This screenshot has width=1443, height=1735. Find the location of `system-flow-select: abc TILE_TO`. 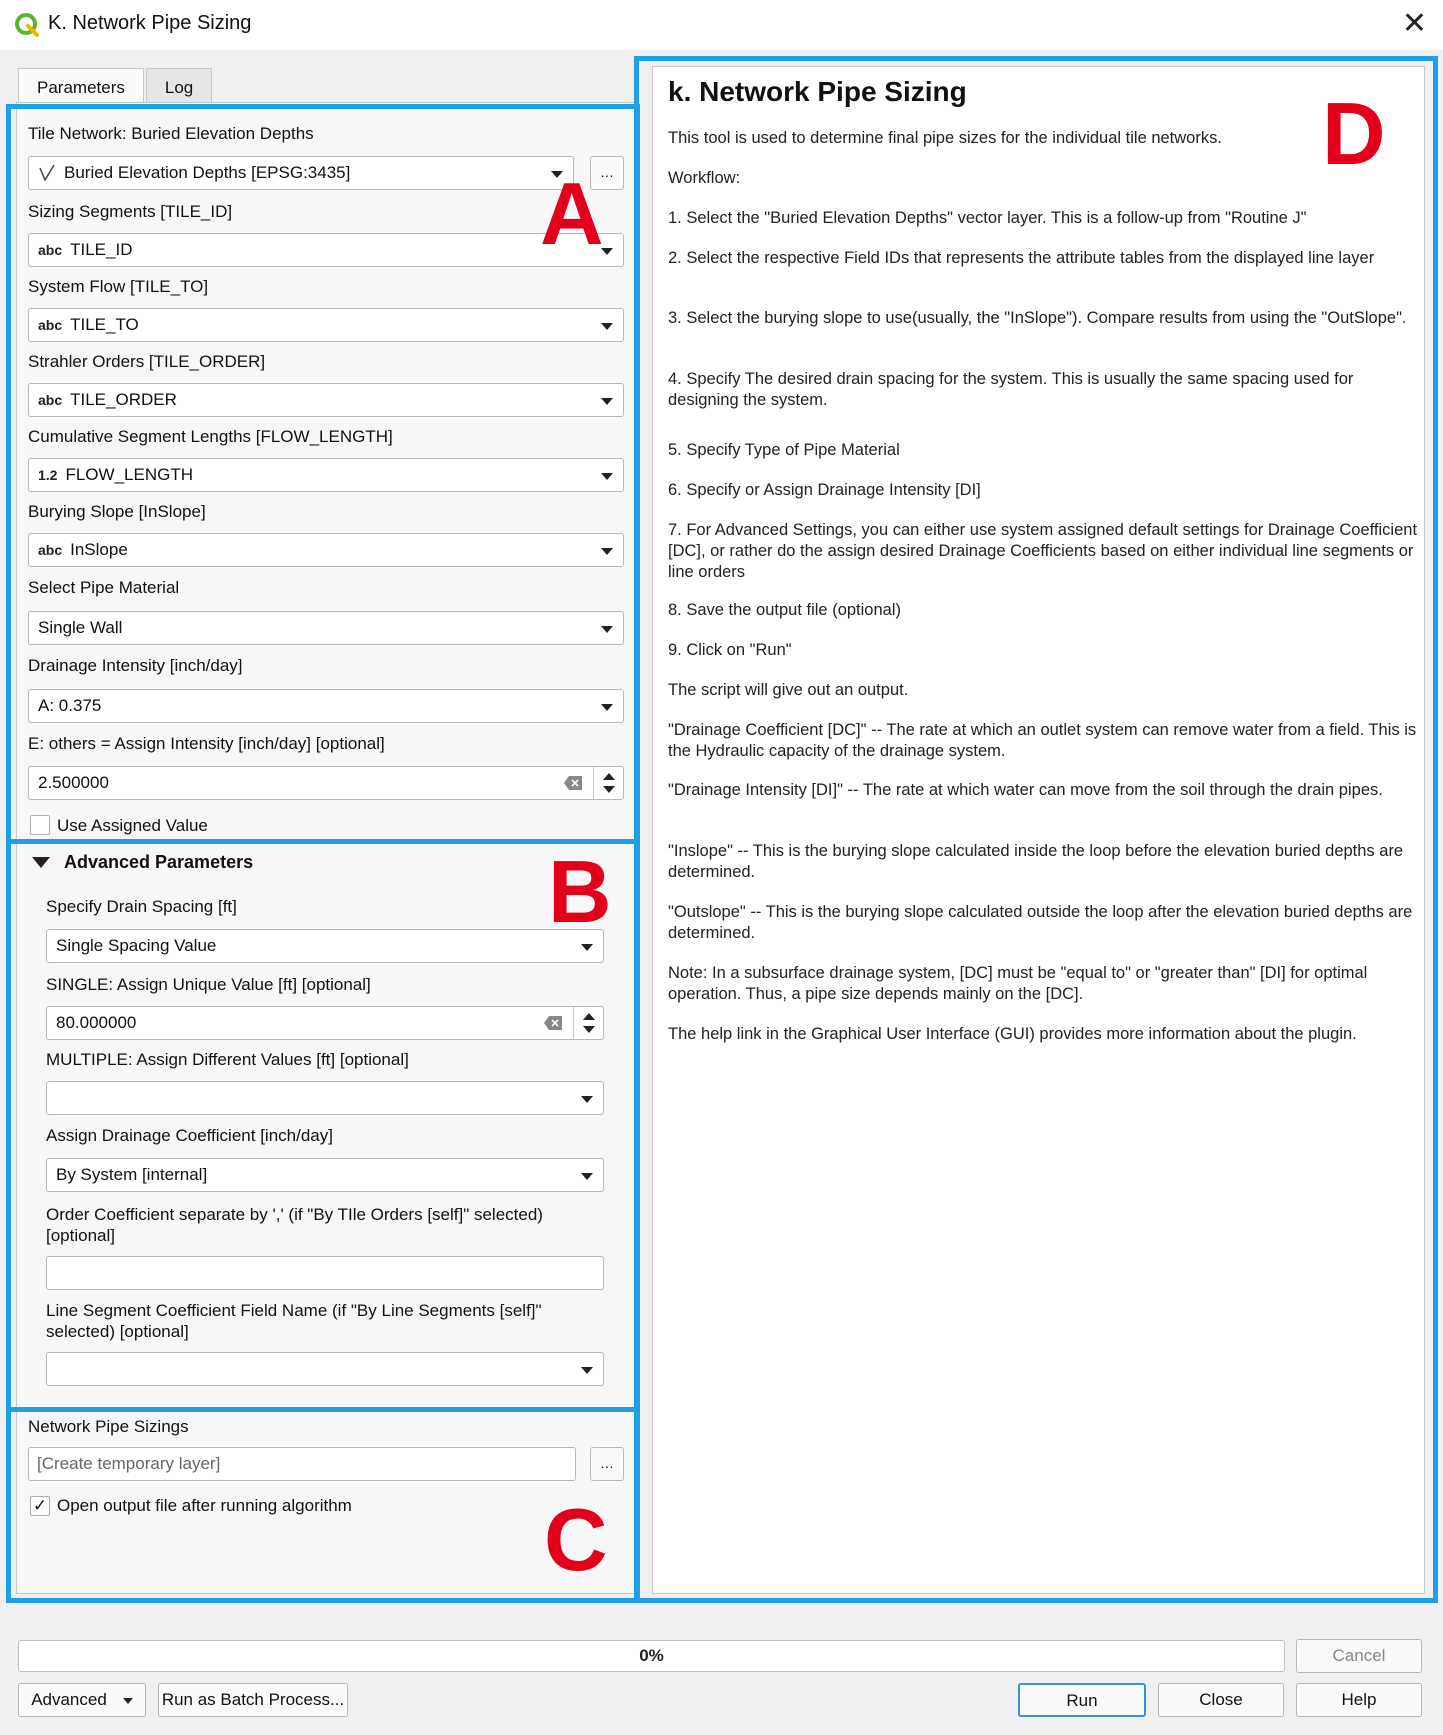

system-flow-select: abc TILE_TO is located at coordinates (326, 325).